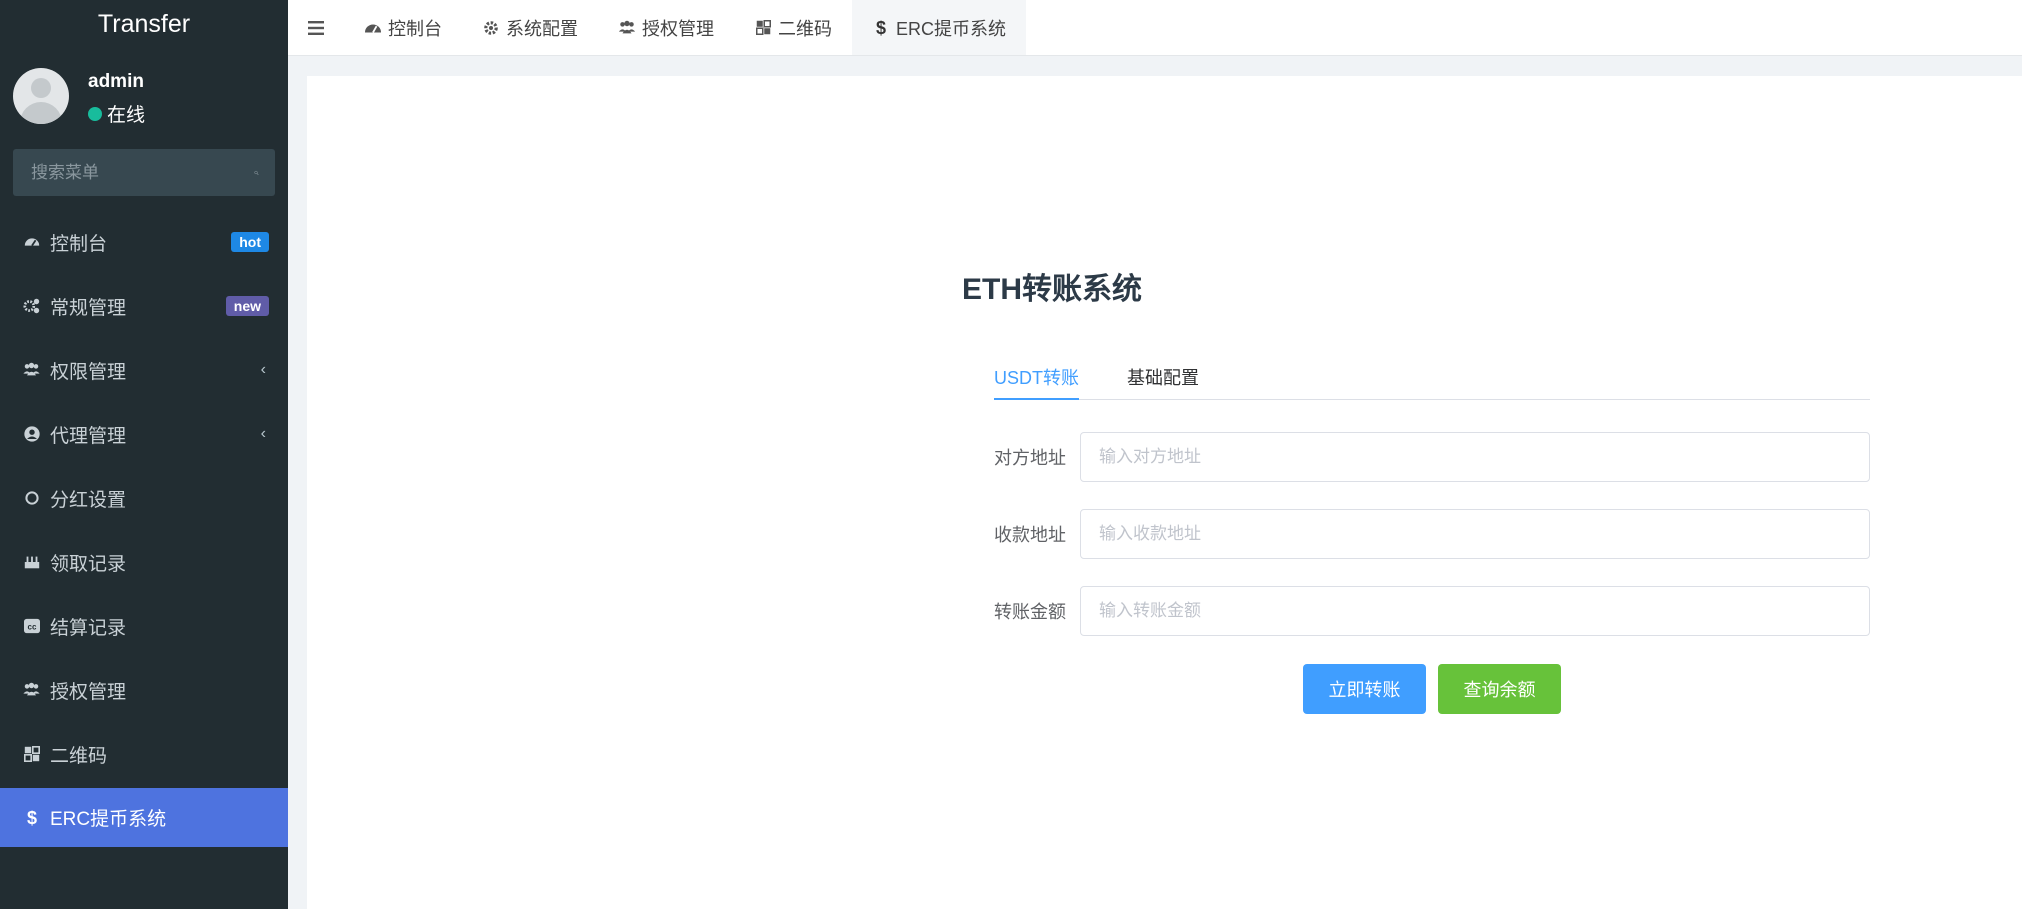  Describe the element at coordinates (144, 498) in the screenshot. I see `sidebar-item-dividend: 分红设置` at that location.